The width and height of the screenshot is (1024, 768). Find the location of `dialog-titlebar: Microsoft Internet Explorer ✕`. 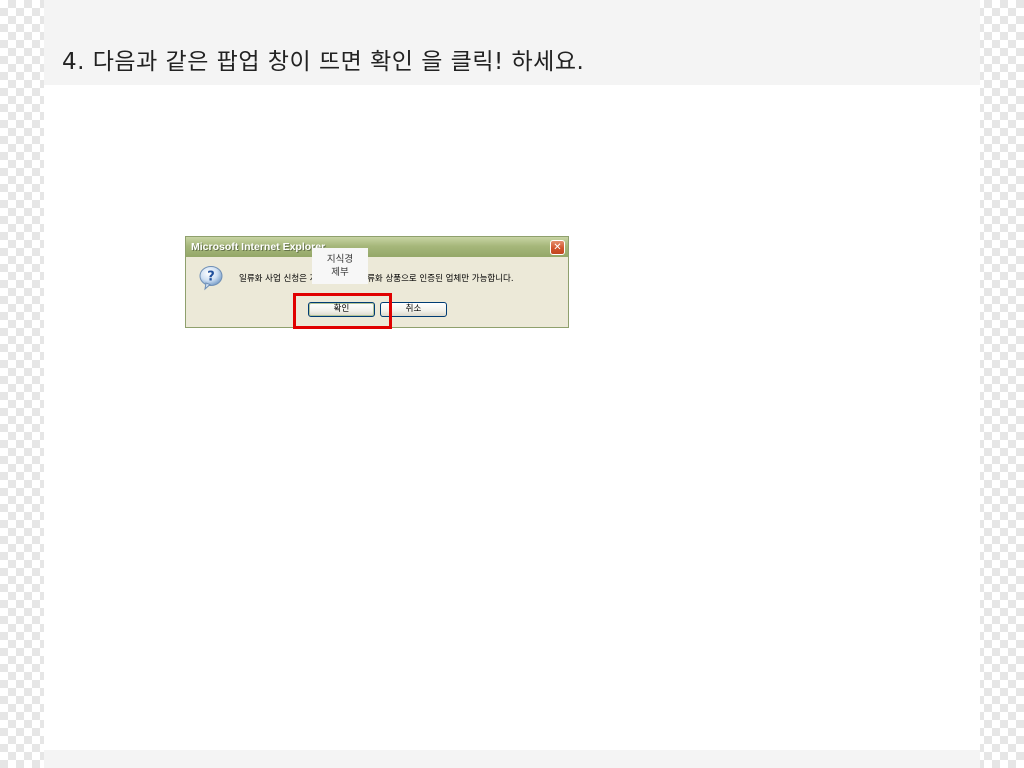

dialog-titlebar: Microsoft Internet Explorer ✕ is located at coordinates (377, 247).